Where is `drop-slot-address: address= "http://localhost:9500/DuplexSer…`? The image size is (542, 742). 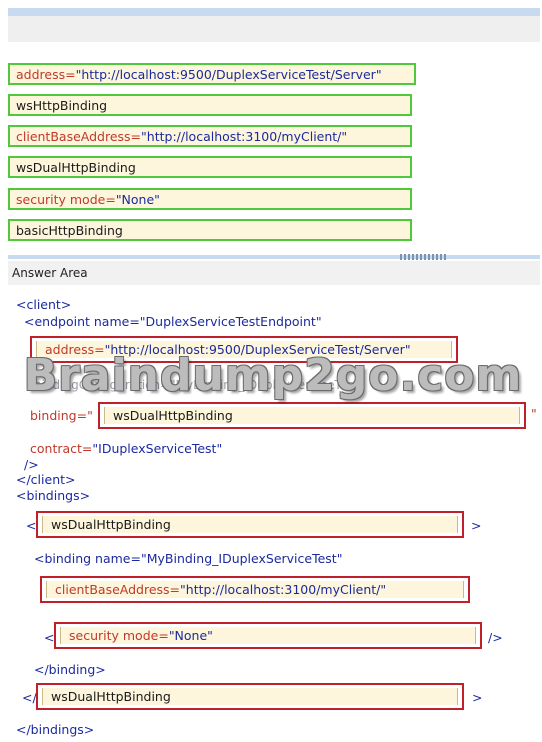
drop-slot-address: address= "http://localhost:9500/DuplexSer… is located at coordinates (244, 349).